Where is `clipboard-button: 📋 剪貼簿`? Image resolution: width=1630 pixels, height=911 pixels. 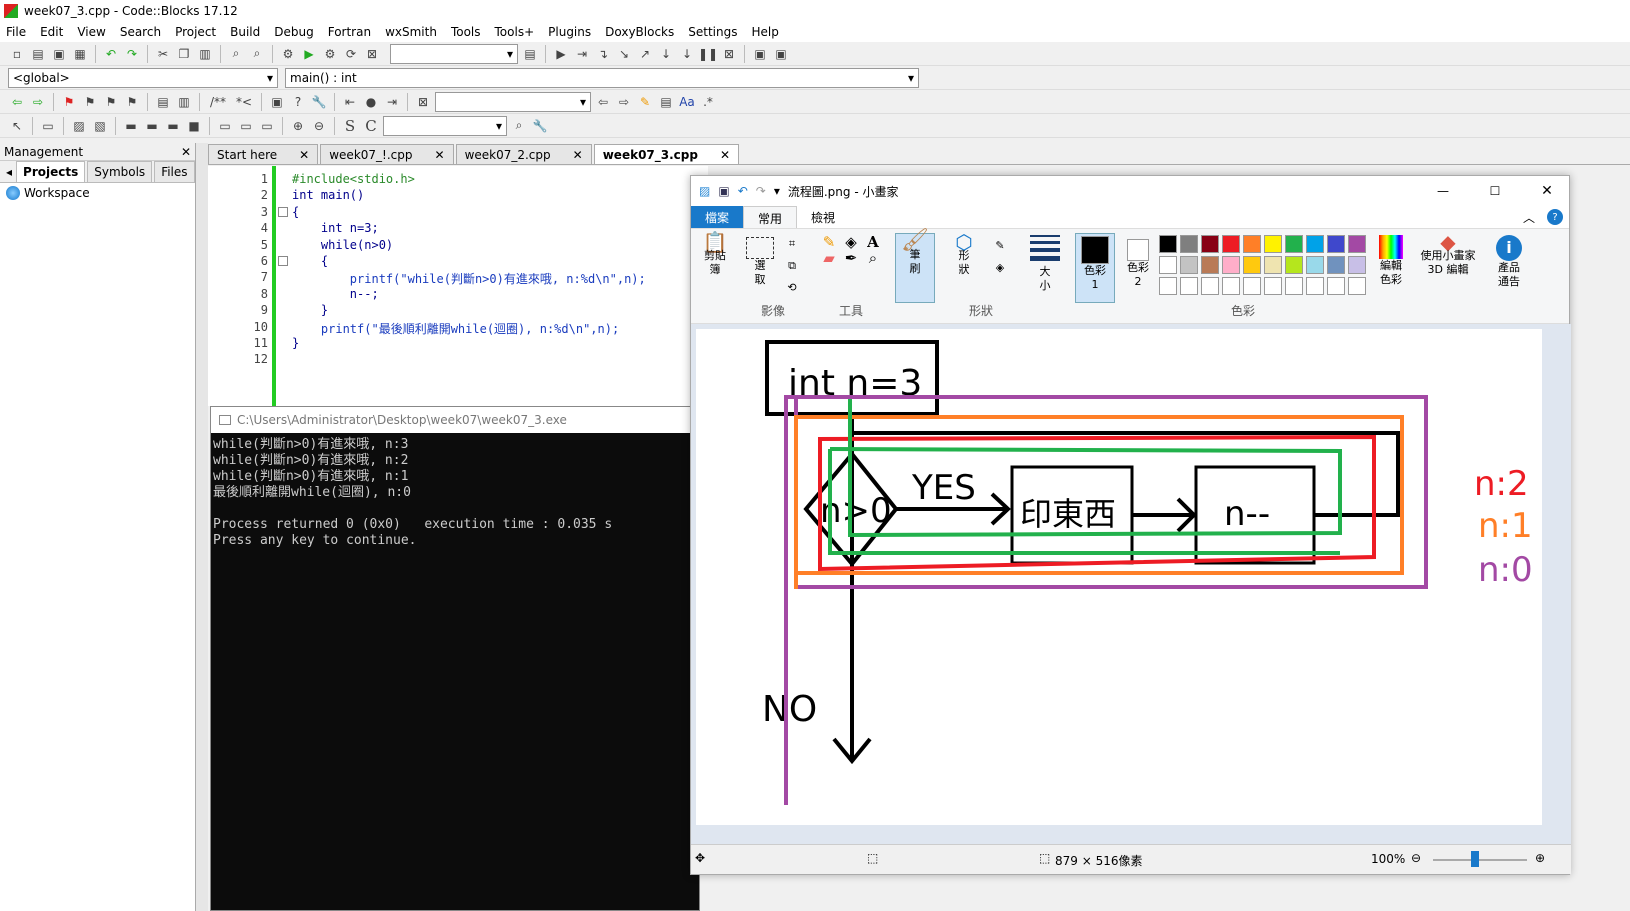 clipboard-button: 📋 剪貼簿 is located at coordinates (715, 254).